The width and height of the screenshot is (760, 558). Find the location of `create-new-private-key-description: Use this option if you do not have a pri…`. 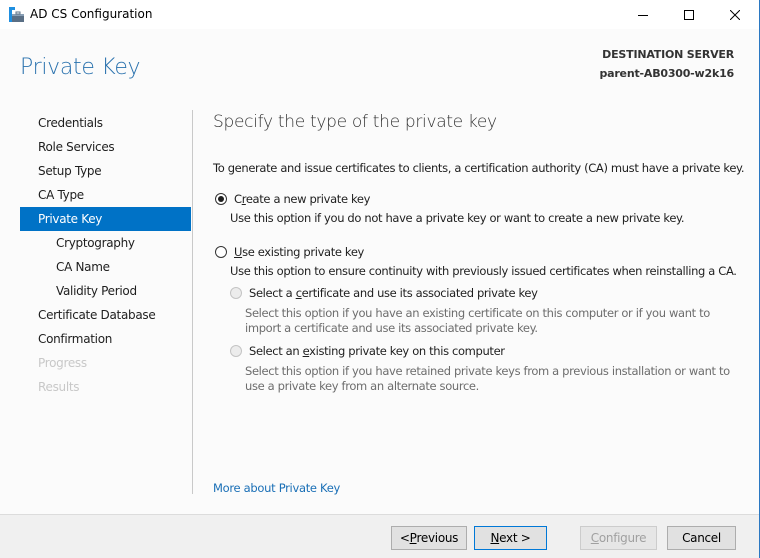

create-new-private-key-description: Use this option if you do not have a pri… is located at coordinates (457, 218).